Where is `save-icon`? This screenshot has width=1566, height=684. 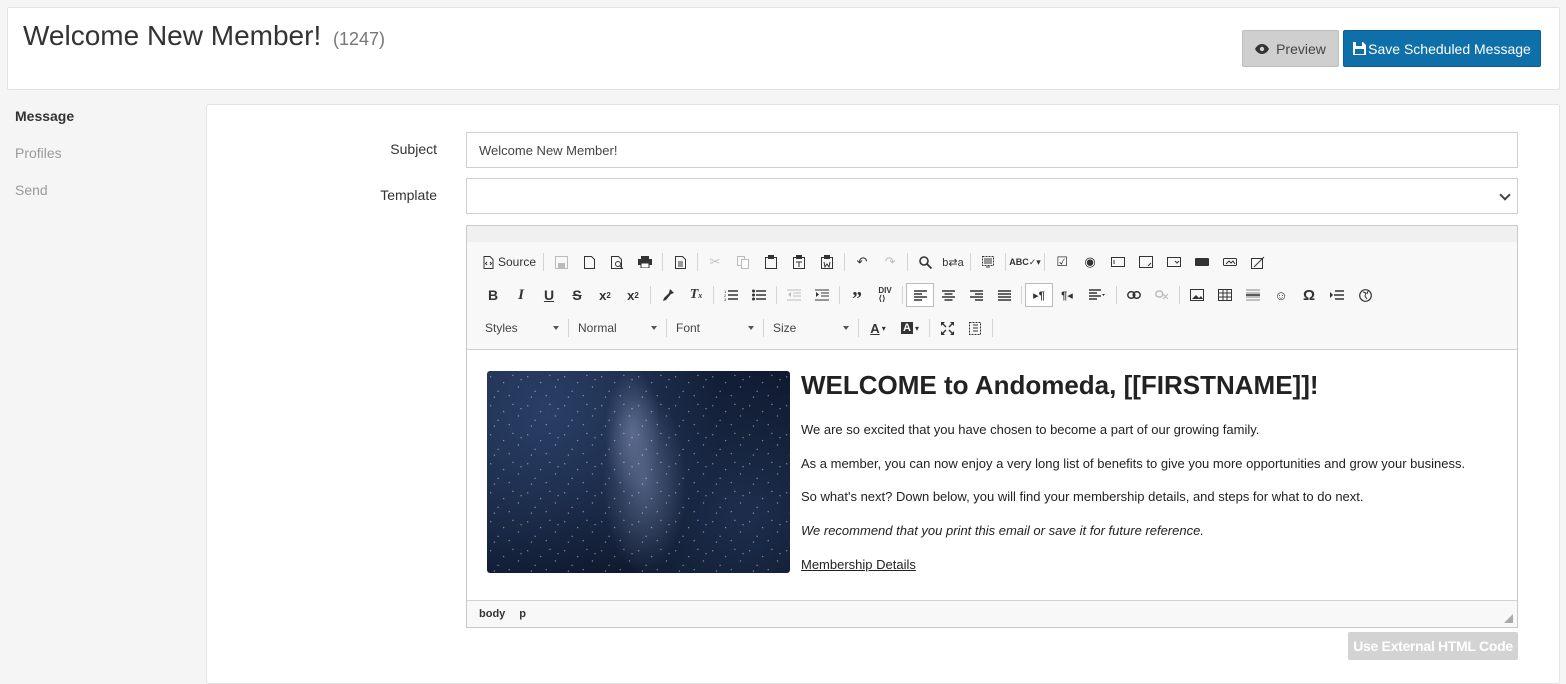 save-icon is located at coordinates (561, 262).